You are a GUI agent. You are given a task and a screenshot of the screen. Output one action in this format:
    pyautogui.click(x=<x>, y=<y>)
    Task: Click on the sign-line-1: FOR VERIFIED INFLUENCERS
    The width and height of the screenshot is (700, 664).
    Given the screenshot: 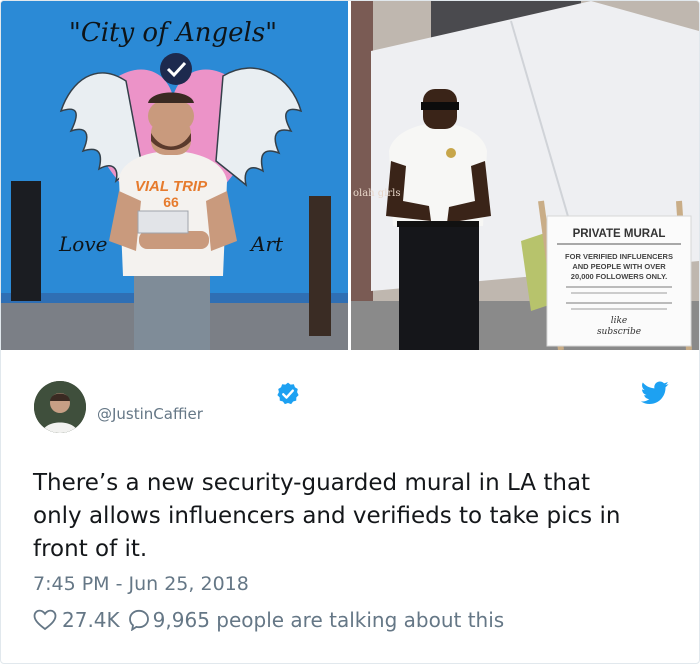 What is the action you would take?
    pyautogui.click(x=619, y=256)
    